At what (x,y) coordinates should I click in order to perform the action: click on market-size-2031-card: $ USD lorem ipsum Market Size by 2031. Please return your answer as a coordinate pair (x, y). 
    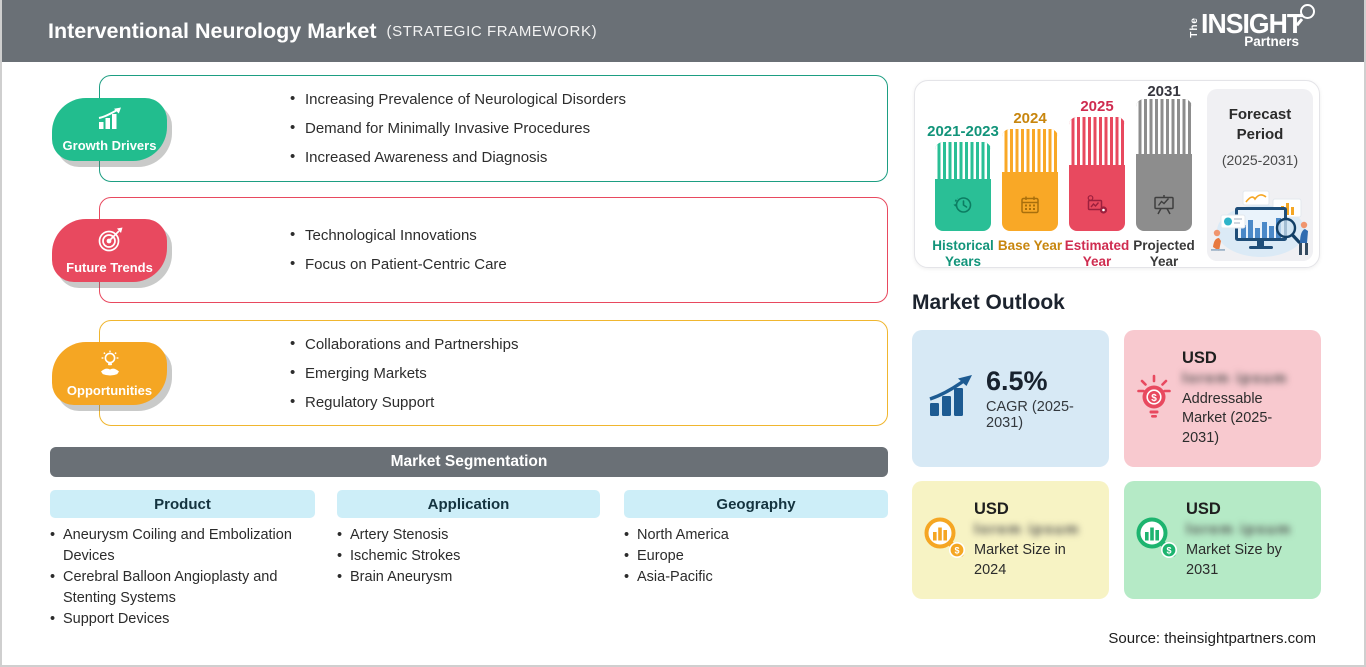
    Looking at the image, I should click on (1222, 540).